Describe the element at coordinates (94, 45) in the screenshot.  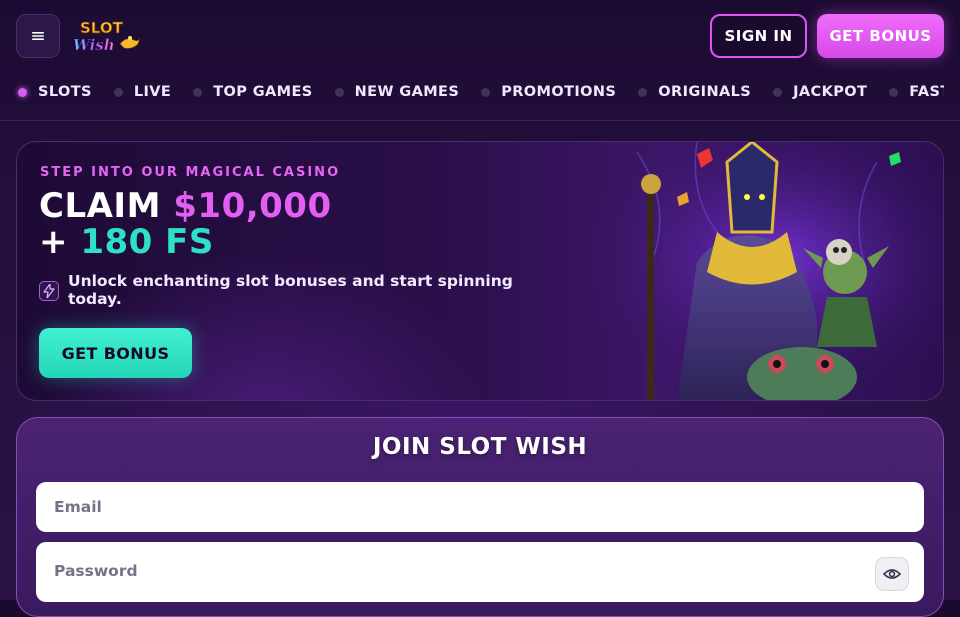
I see `svg-text: Wish` at that location.